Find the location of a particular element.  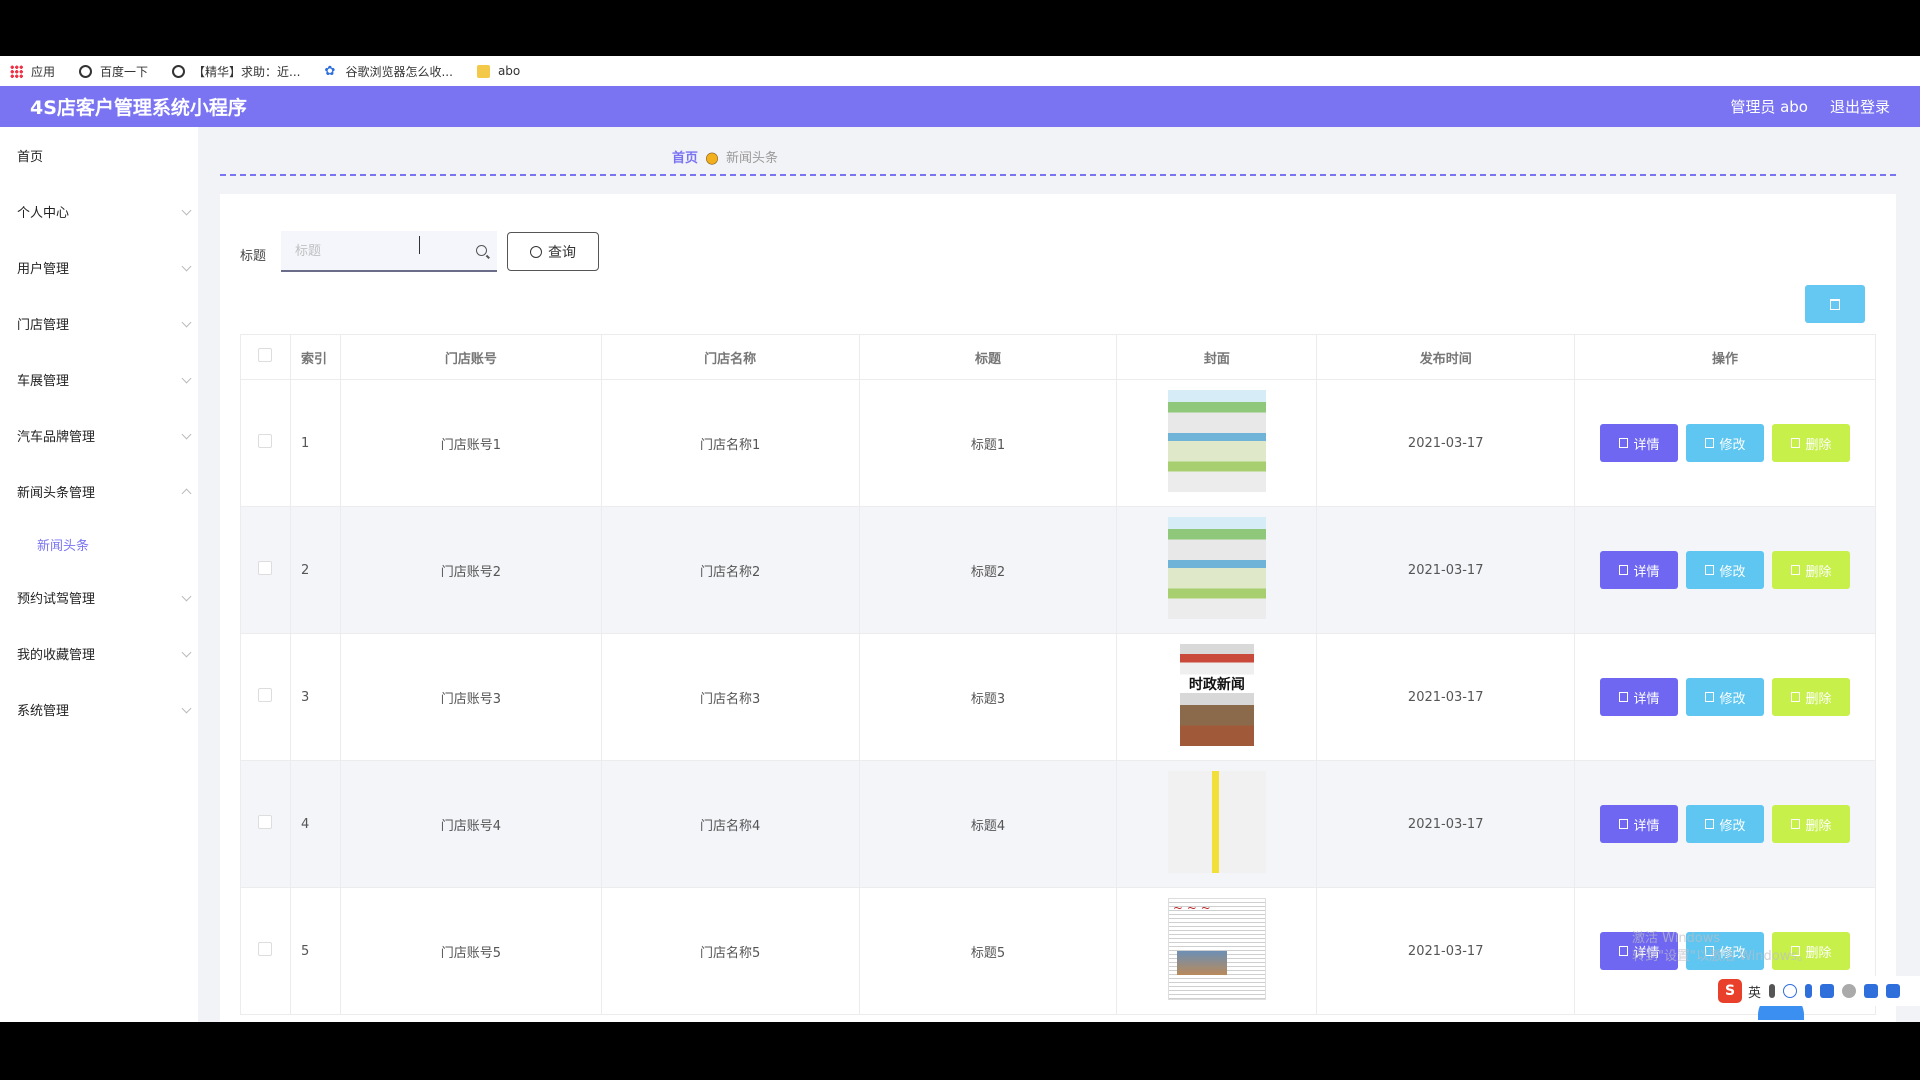

sidebar-item-stores: 门店管理 is located at coordinates (99, 323).